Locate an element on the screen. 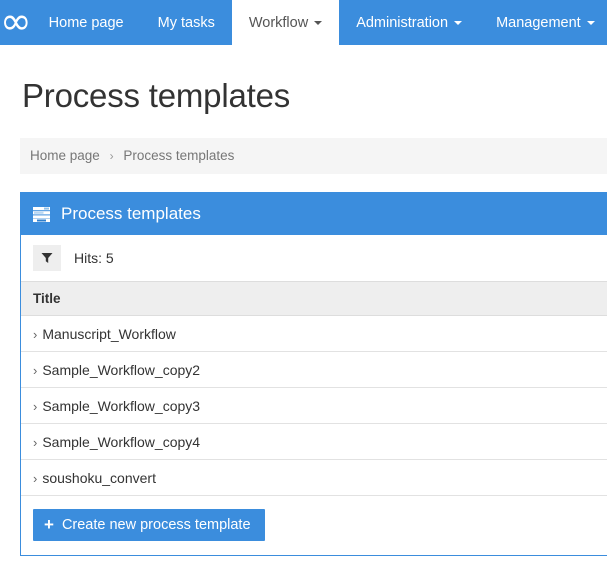 The width and height of the screenshot is (607, 567). table-row: › Sample_Workflow_copy3 is located at coordinates (314, 405).